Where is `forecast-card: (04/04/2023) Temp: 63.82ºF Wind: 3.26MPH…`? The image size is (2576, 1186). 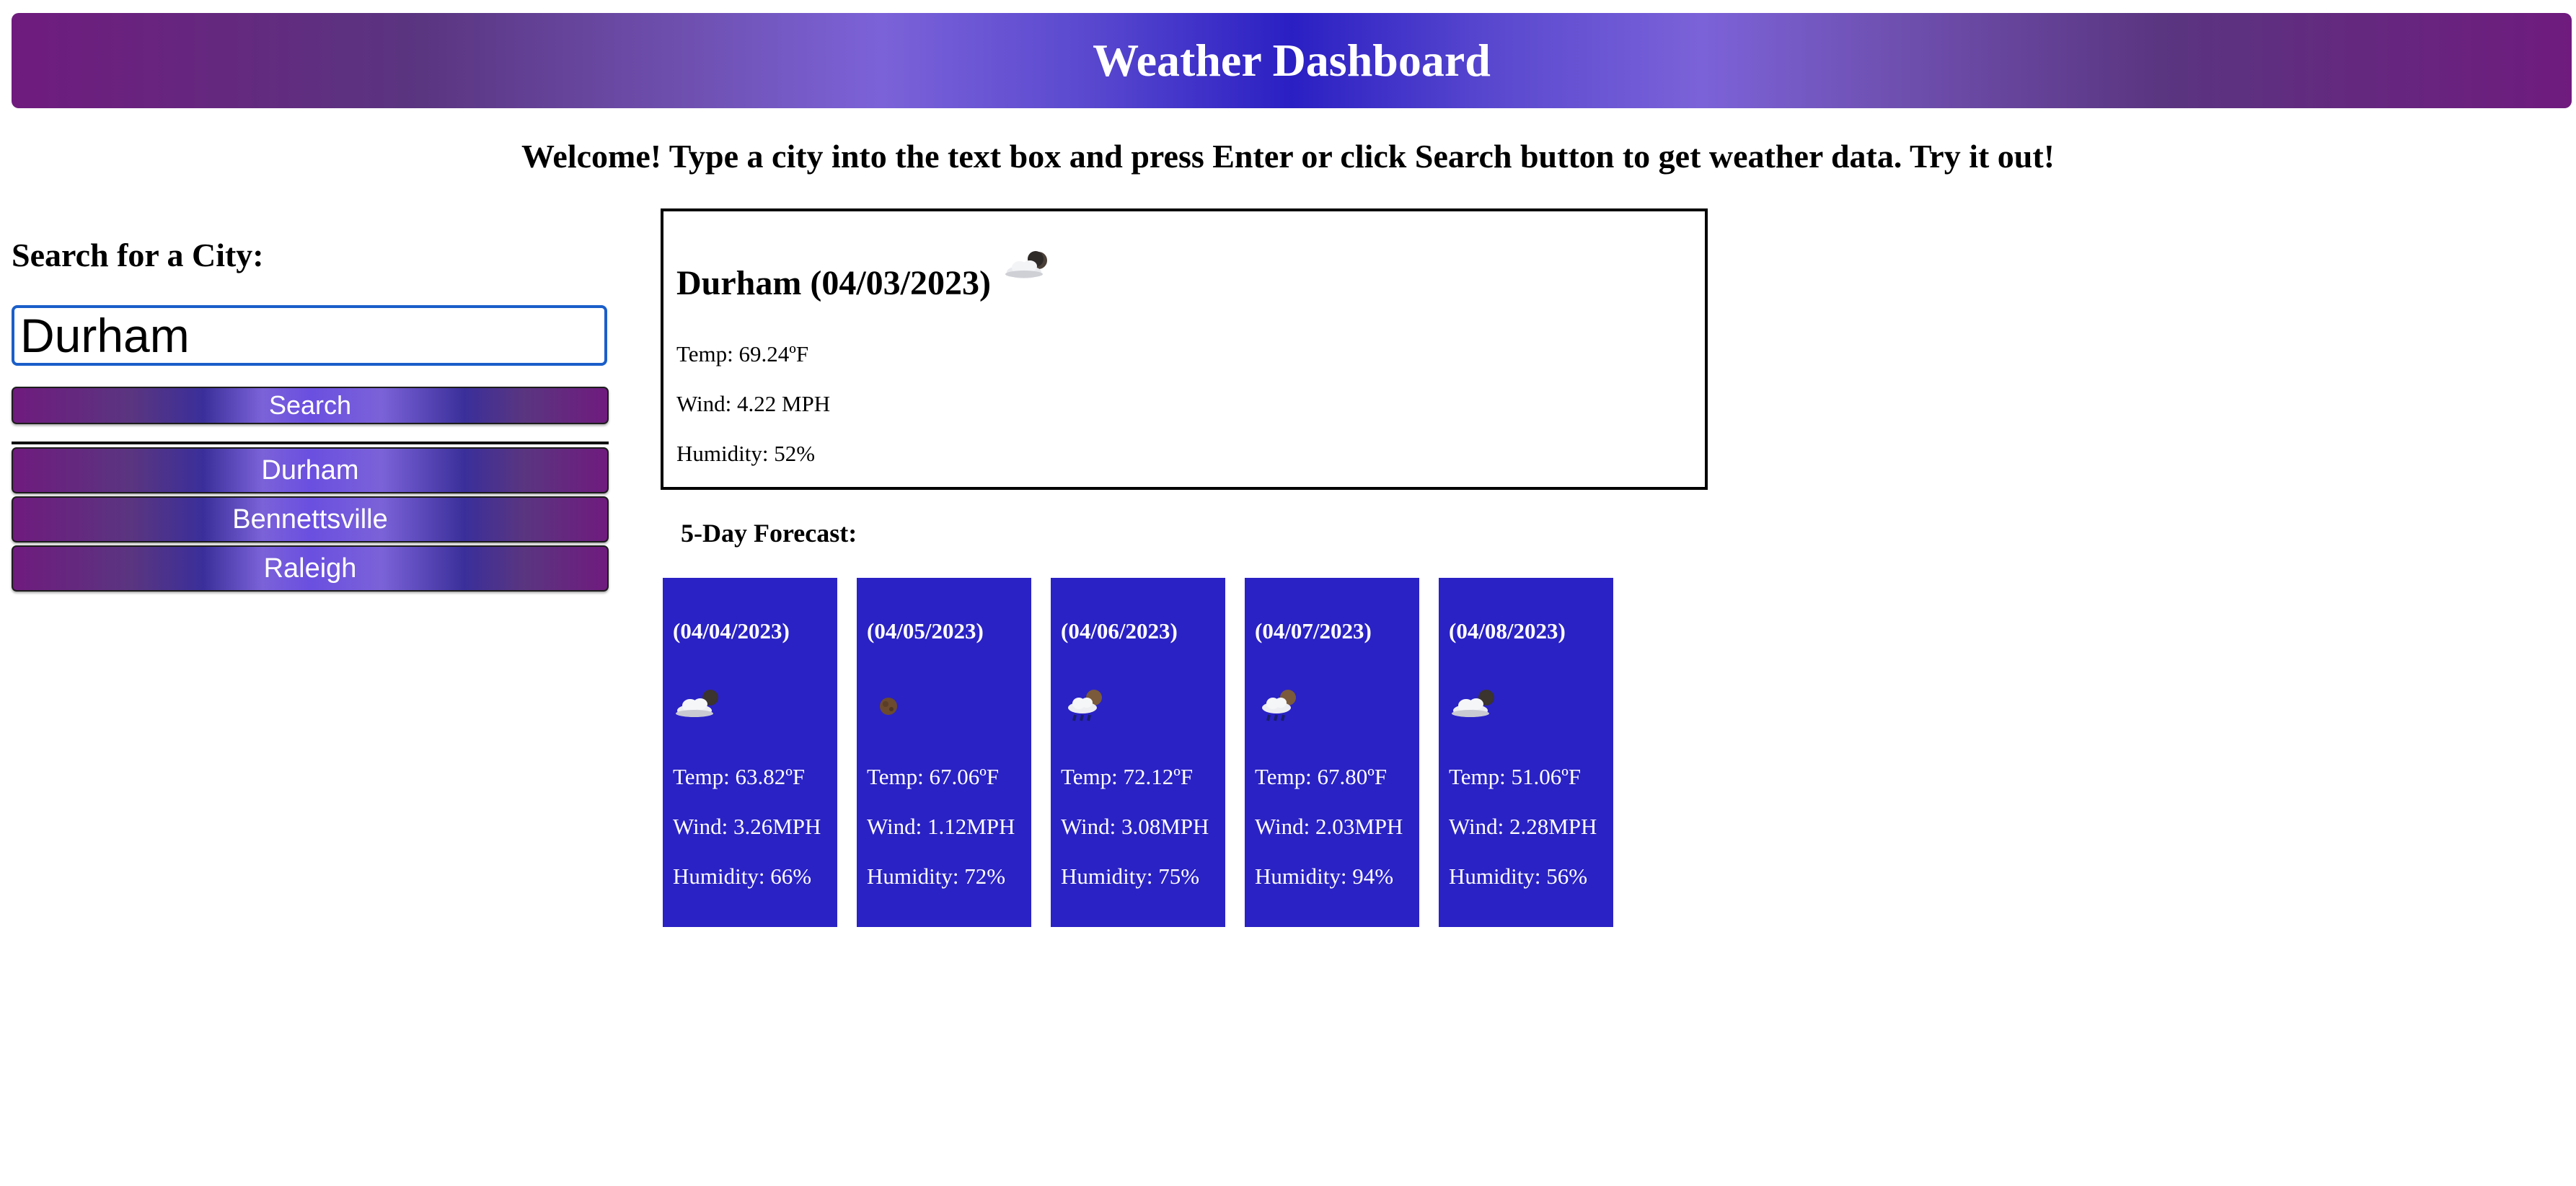 forecast-card: (04/04/2023) Temp: 63.82ºF Wind: 3.26MPH… is located at coordinates (750, 753).